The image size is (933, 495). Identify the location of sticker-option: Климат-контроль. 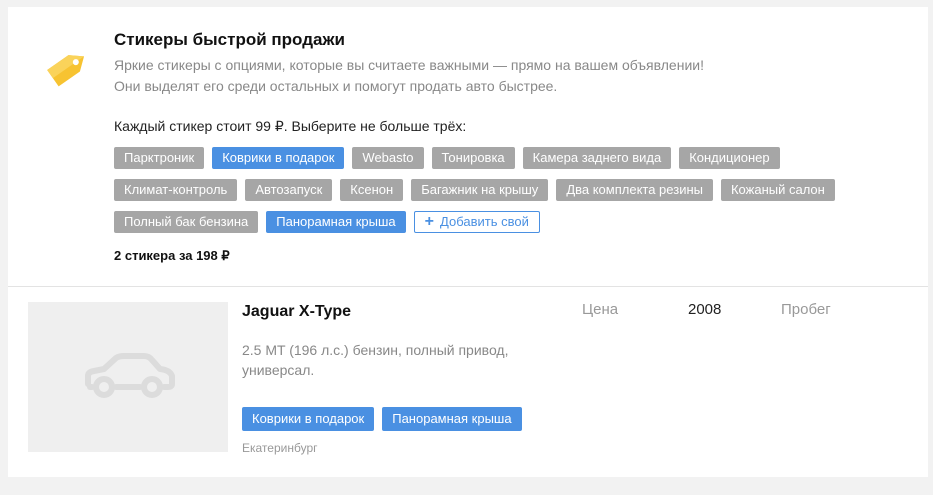
(176, 190).